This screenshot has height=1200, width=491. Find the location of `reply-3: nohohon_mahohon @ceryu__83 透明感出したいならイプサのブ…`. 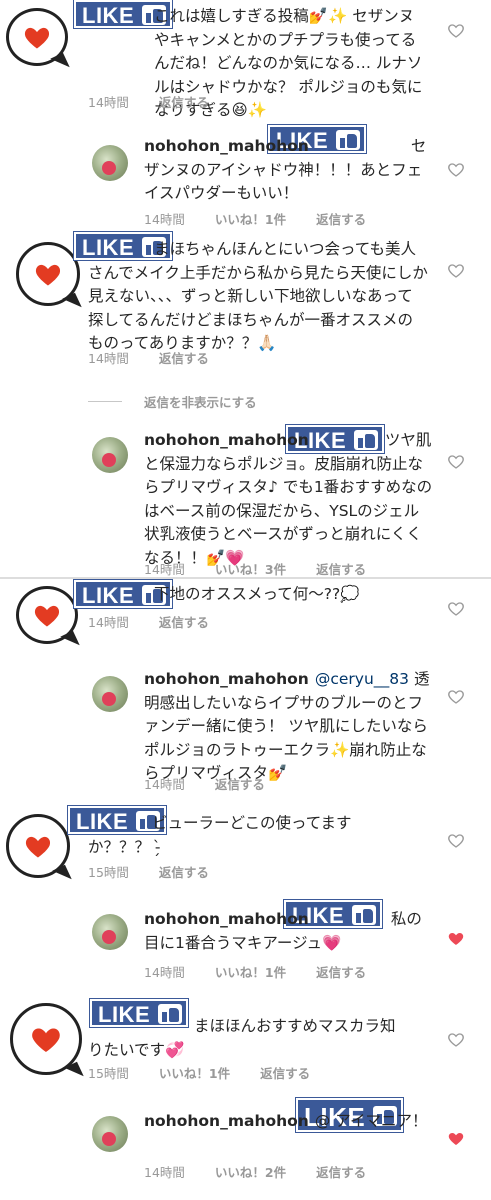

reply-3: nohohon_mahohon @ceryu__83 透明感出したいならイプサのブ… is located at coordinates (245, 729).